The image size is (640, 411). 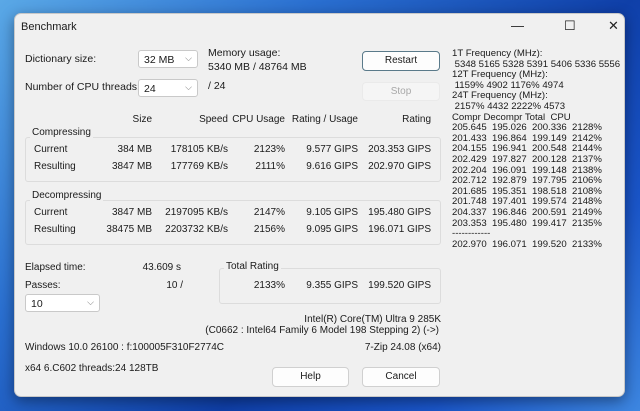 What do you see at coordinates (332, 149) in the screenshot?
I see `compress-current-rpu: 9.577 GIPS` at bounding box center [332, 149].